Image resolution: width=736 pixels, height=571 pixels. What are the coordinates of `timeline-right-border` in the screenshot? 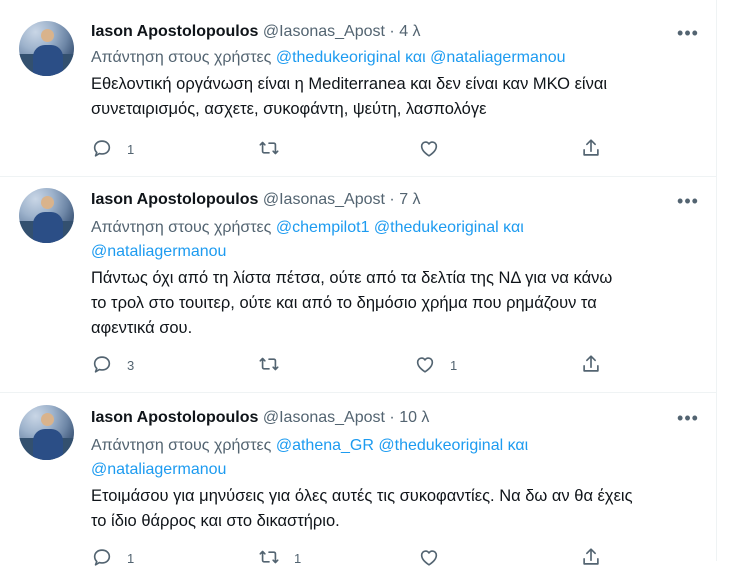 It's located at (716, 280).